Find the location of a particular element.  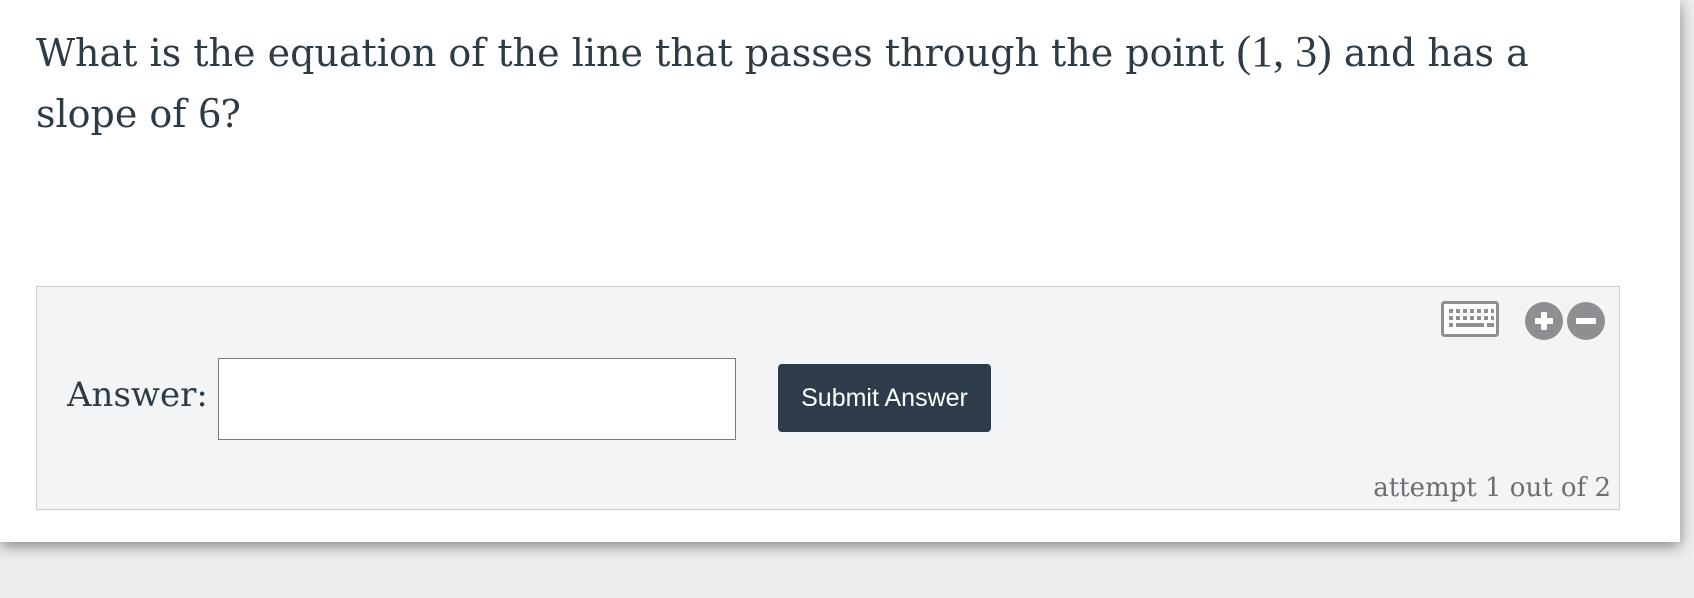

keyboard-icon is located at coordinates (1470, 319).